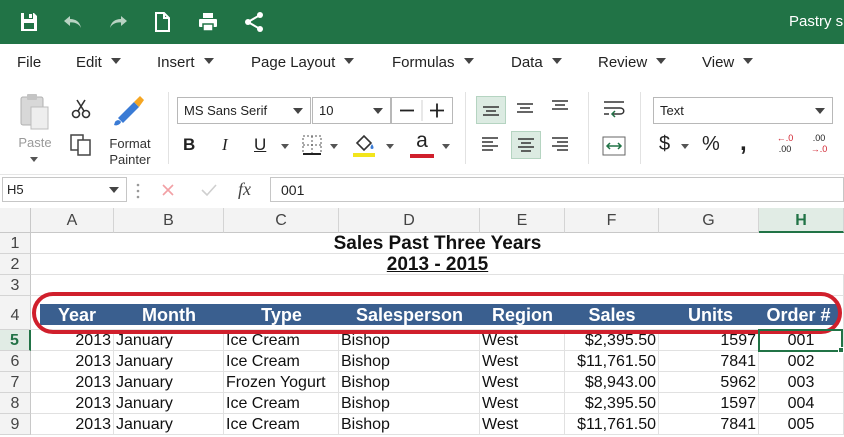 Image resolution: width=844 pixels, height=437 pixels. Describe the element at coordinates (526, 145) in the screenshot. I see `align-center-button` at that location.